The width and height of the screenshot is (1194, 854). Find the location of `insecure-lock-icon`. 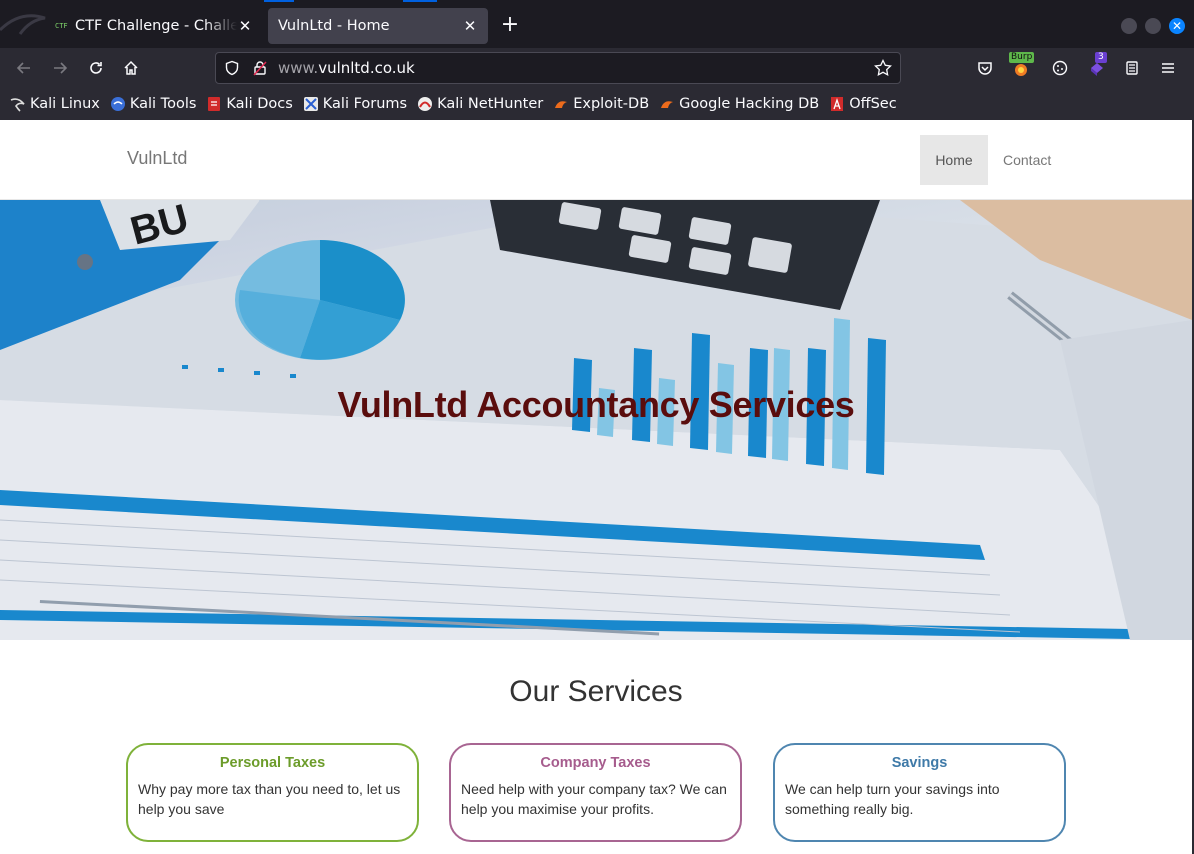

insecure-lock-icon is located at coordinates (260, 68).